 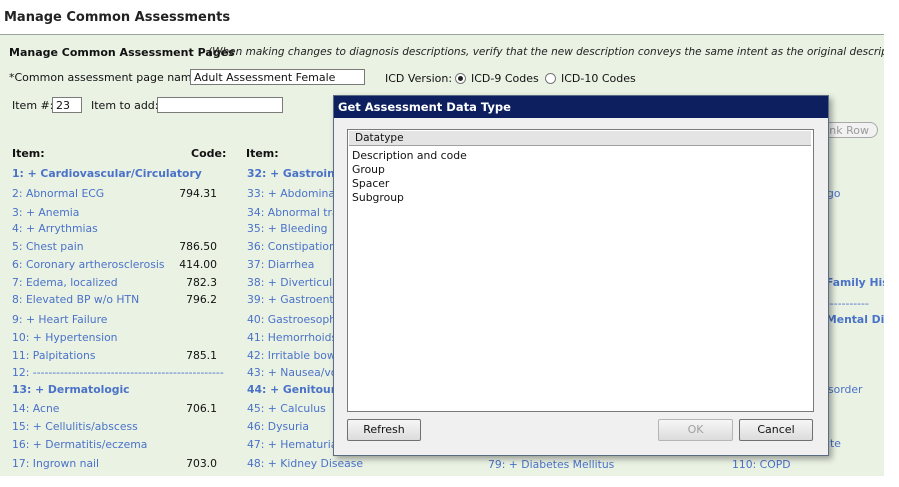 What do you see at coordinates (75, 299) in the screenshot?
I see `list-item: 8: Elevated BP w/o HTN` at bounding box center [75, 299].